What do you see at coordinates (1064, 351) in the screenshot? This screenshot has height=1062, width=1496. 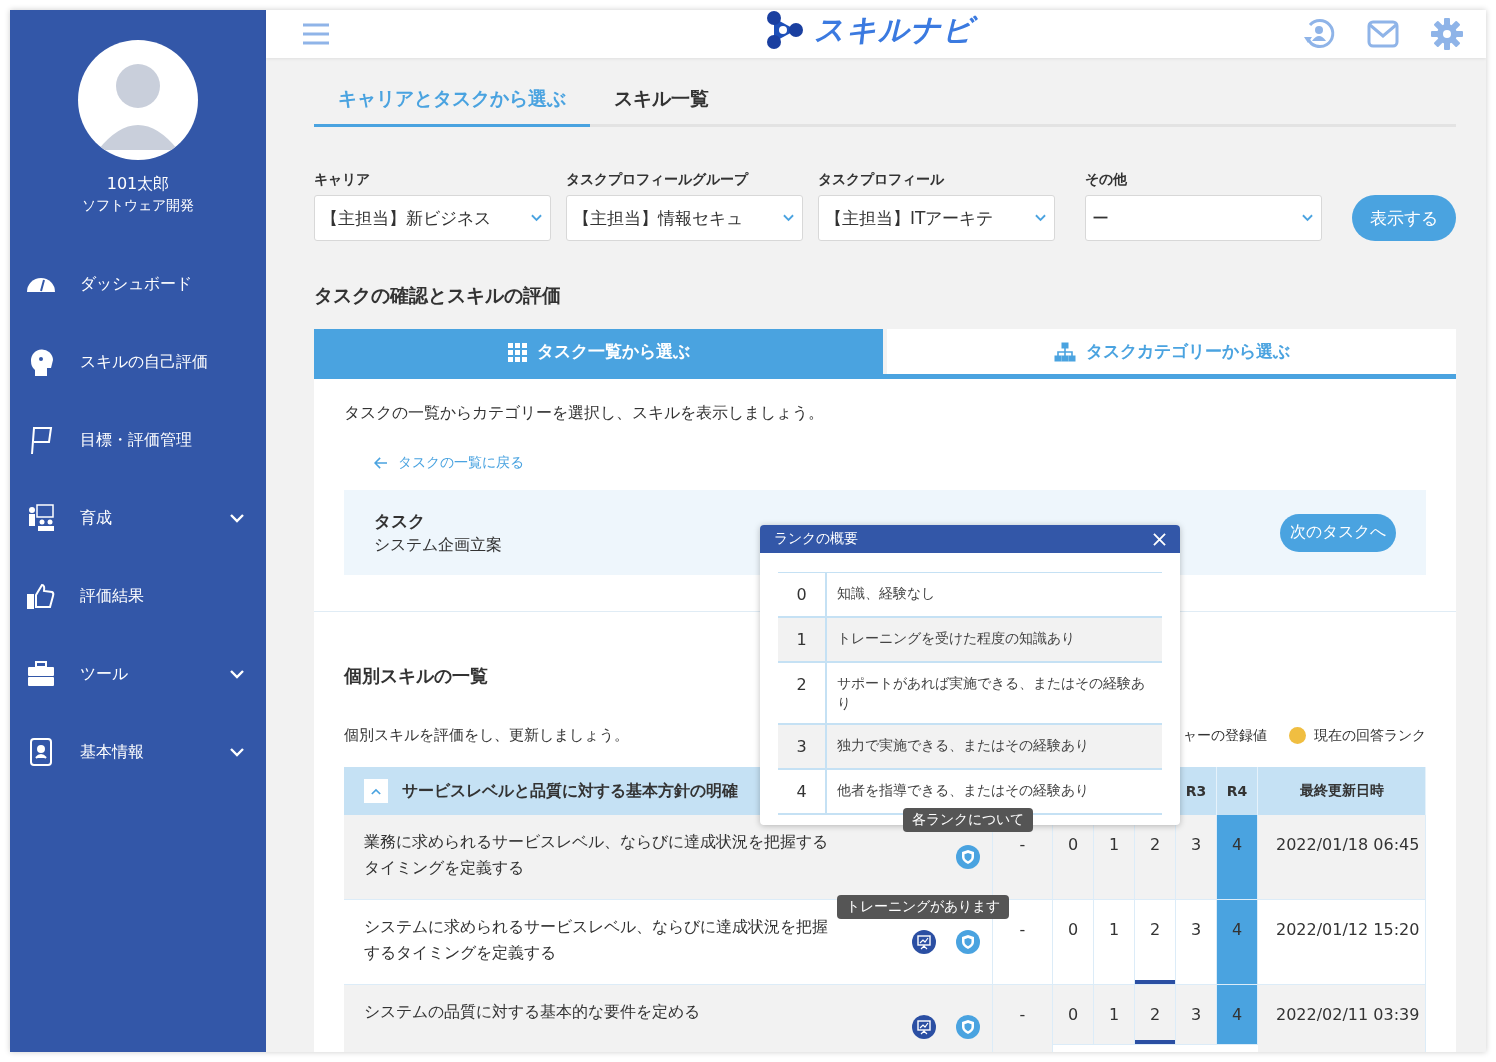 I see `hierarchy-icon` at bounding box center [1064, 351].